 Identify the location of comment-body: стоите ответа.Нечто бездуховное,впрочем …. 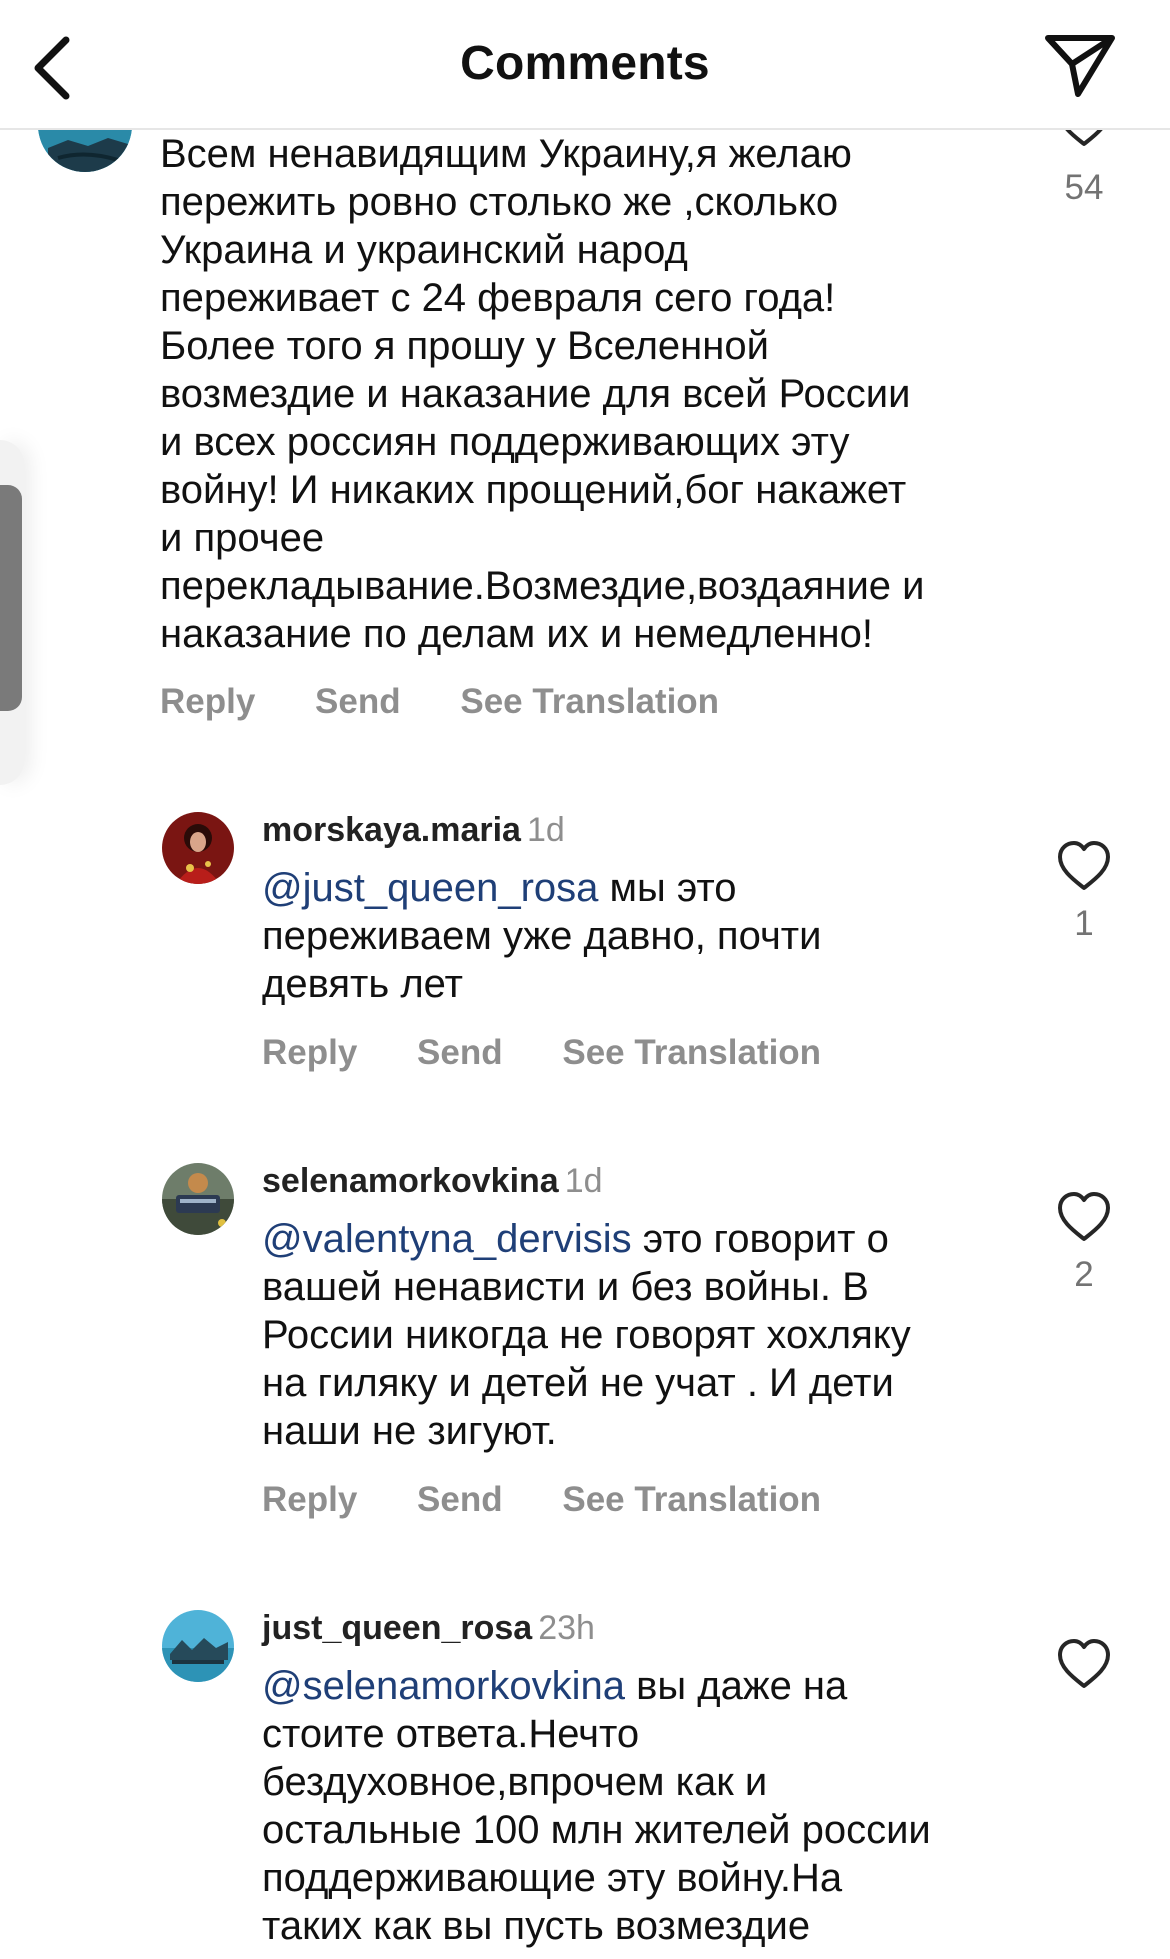
(596, 1830).